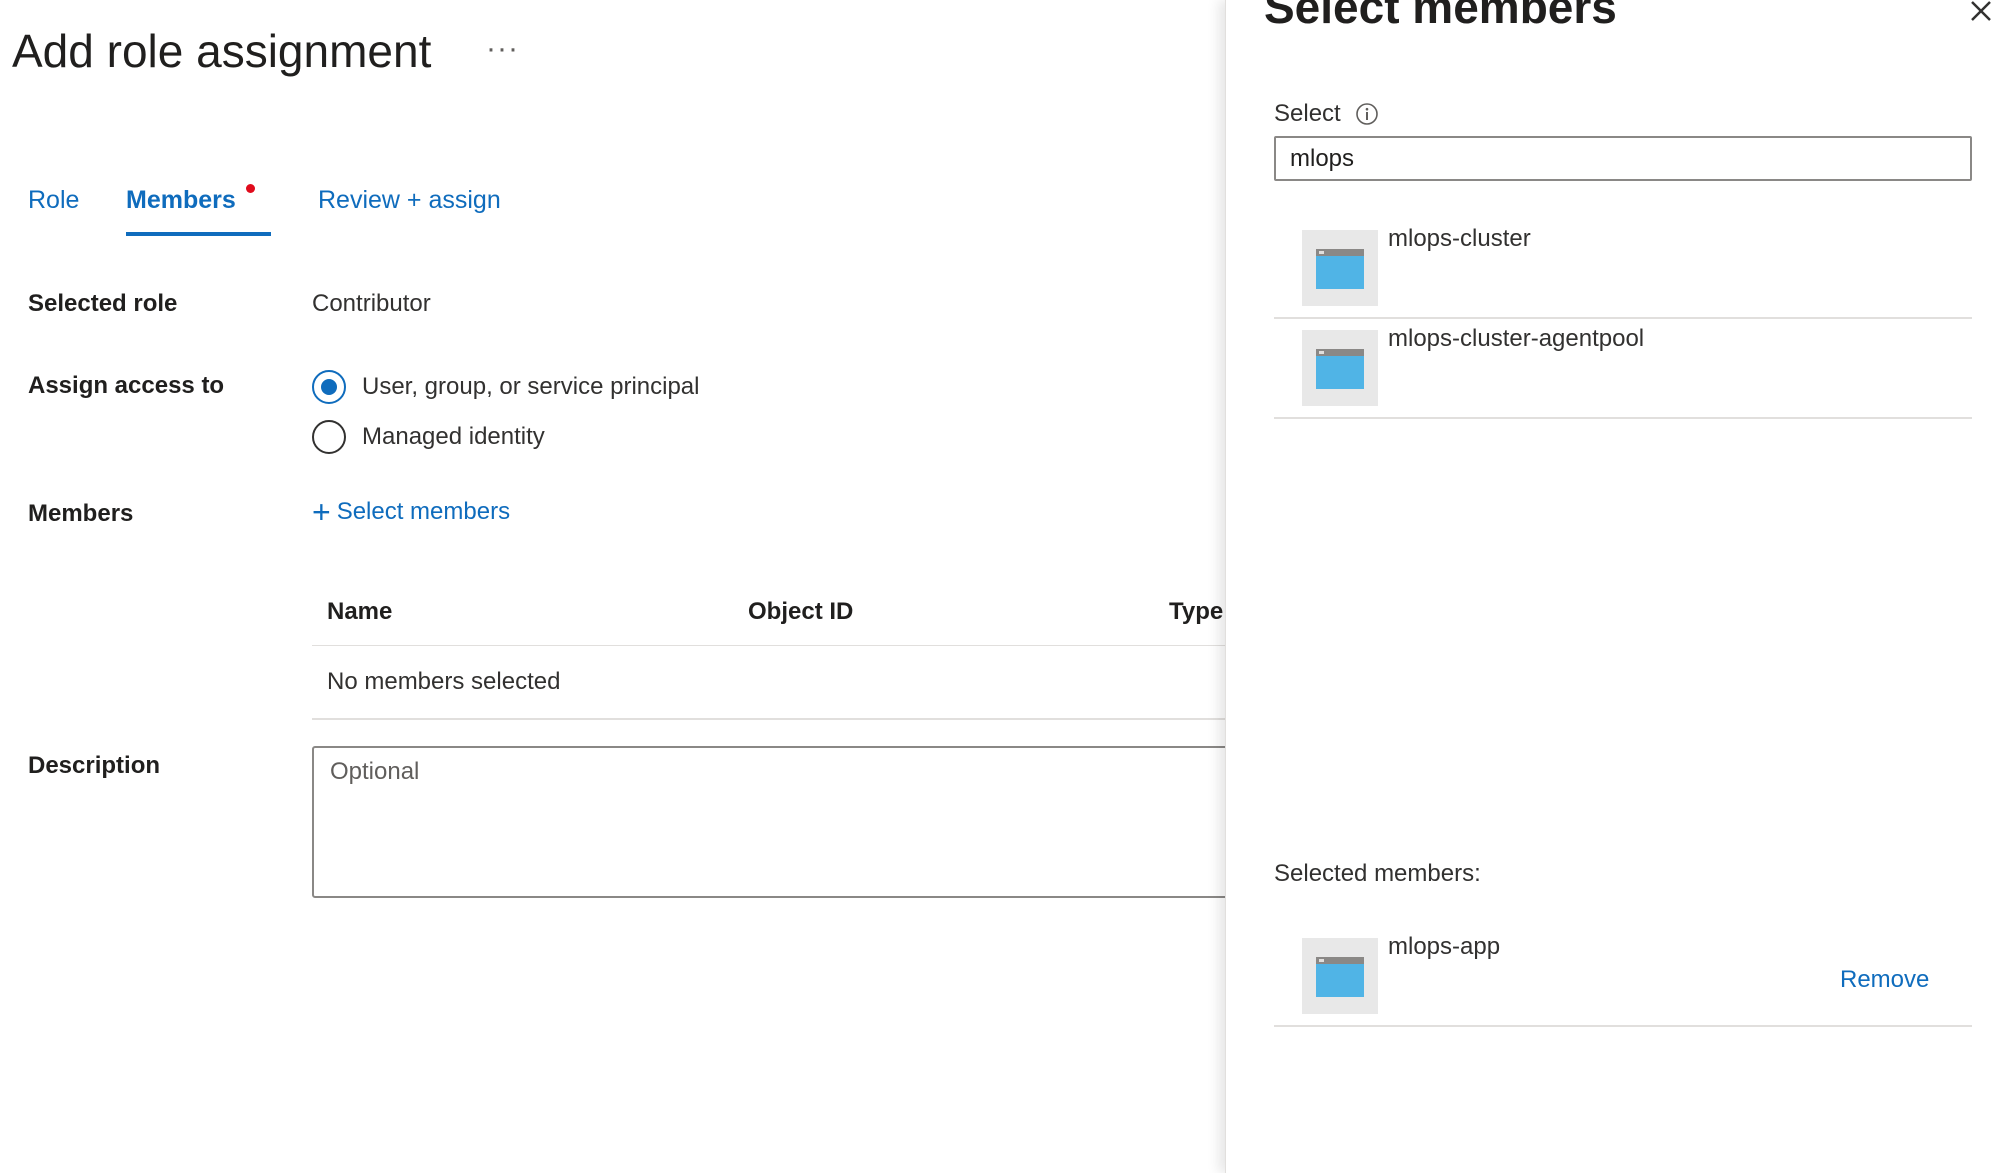 Image resolution: width=2000 pixels, height=1173 pixels. Describe the element at coordinates (1884, 980) in the screenshot. I see `remove-member-link: Remove` at that location.